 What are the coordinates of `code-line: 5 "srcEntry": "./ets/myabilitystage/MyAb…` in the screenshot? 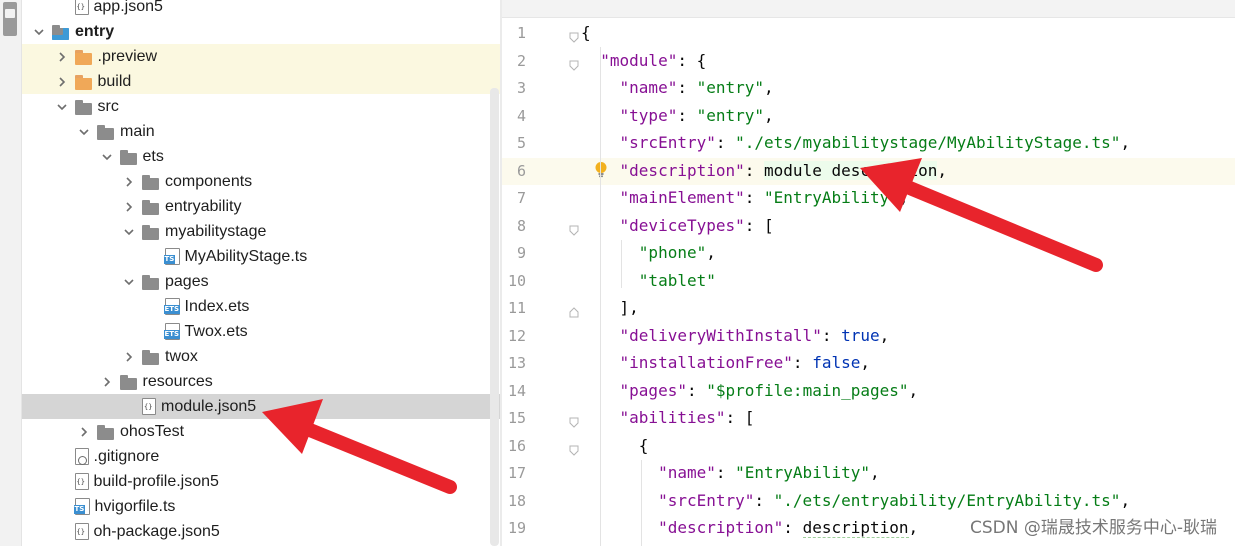 It's located at (868, 144).